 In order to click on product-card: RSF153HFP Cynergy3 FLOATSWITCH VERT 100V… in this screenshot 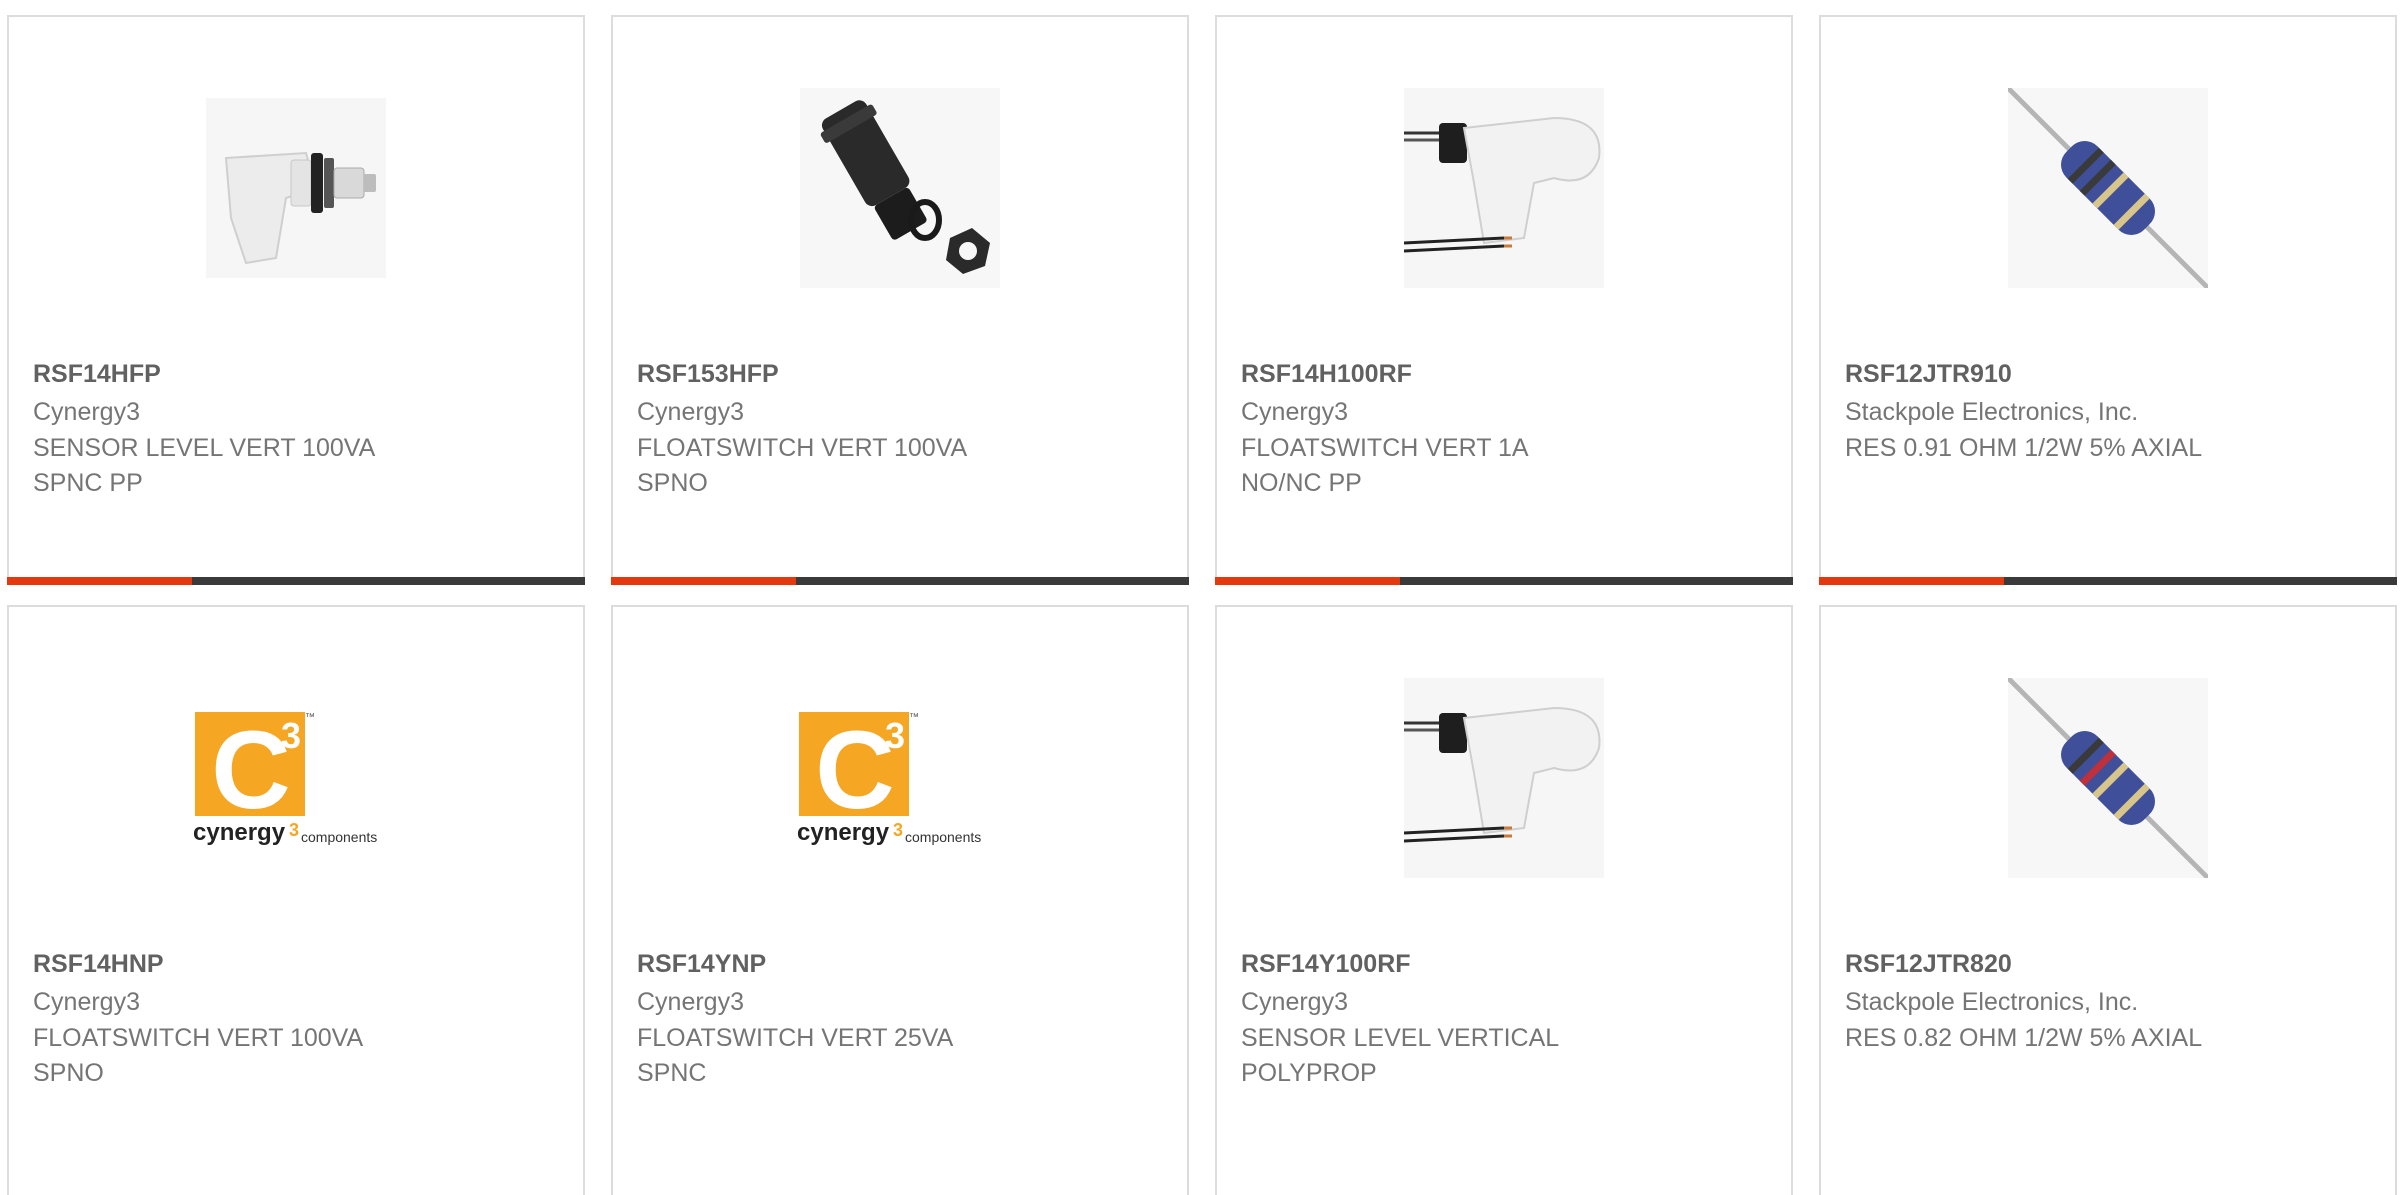, I will do `click(900, 300)`.